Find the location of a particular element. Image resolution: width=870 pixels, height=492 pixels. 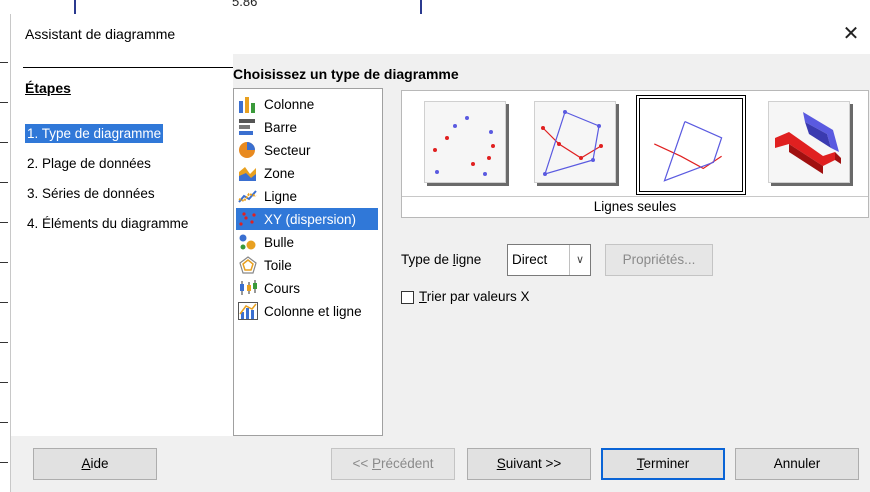

line-type-label: Type de ligne is located at coordinates (441, 259).